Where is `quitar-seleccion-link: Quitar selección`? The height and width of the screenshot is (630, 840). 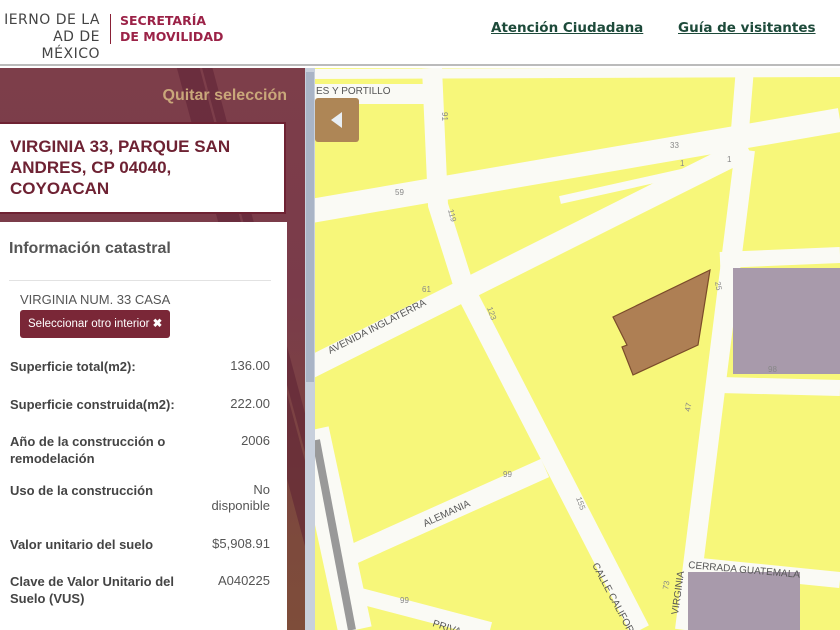
quitar-seleccion-link: Quitar selección is located at coordinates (225, 96).